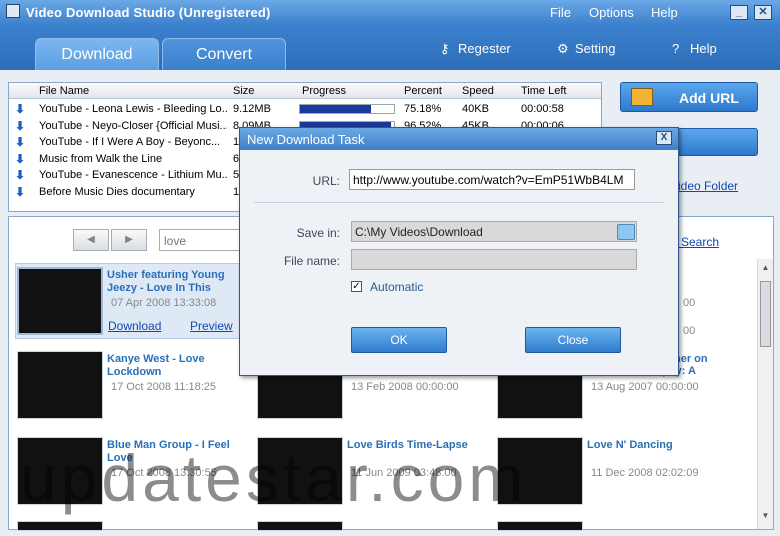  I want to click on close-window-button: ✕, so click(763, 12).